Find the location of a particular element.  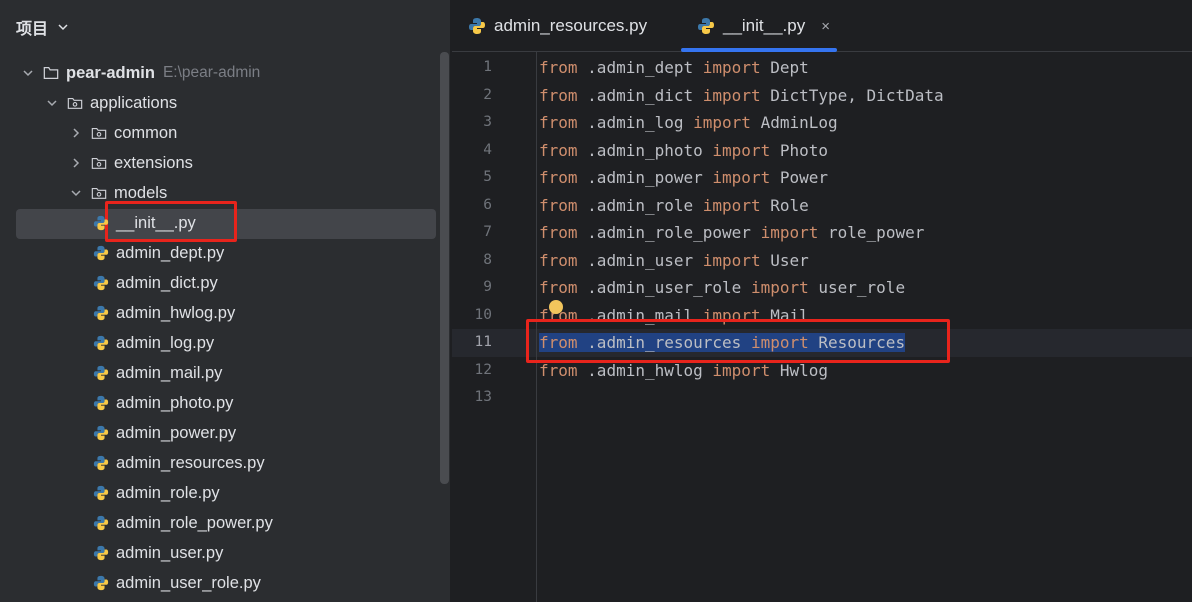

line-number: 12 is located at coordinates (483, 369).